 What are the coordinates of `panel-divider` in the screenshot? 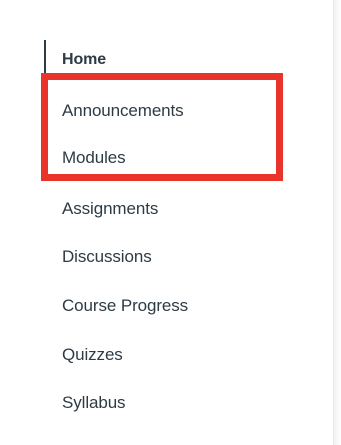 It's located at (337, 222).